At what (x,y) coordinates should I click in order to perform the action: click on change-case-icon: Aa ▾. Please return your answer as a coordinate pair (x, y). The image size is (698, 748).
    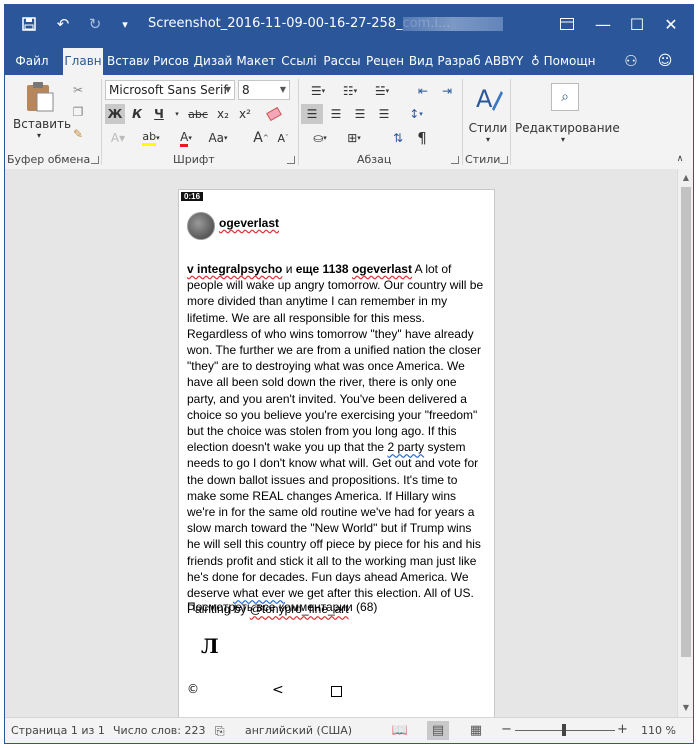
    Looking at the image, I should click on (218, 138).